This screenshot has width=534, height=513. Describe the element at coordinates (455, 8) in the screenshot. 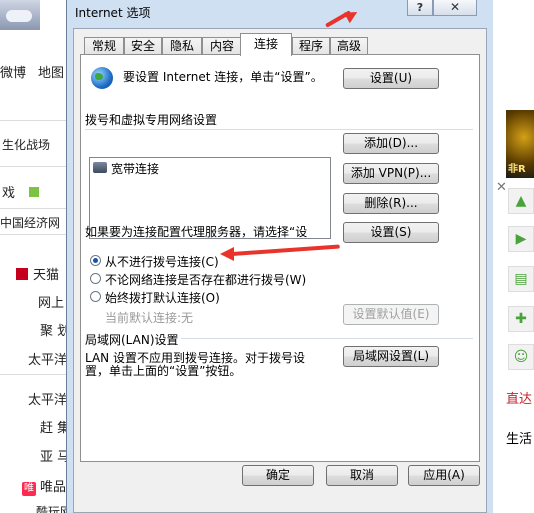

I see `close-button: ✕` at that location.